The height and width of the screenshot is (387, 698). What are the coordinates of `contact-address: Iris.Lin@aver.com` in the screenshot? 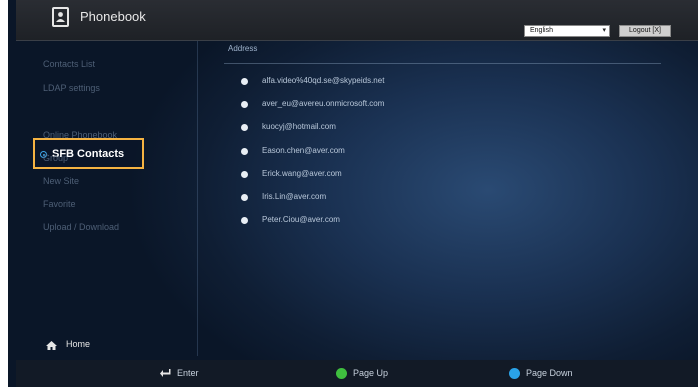 It's located at (294, 196).